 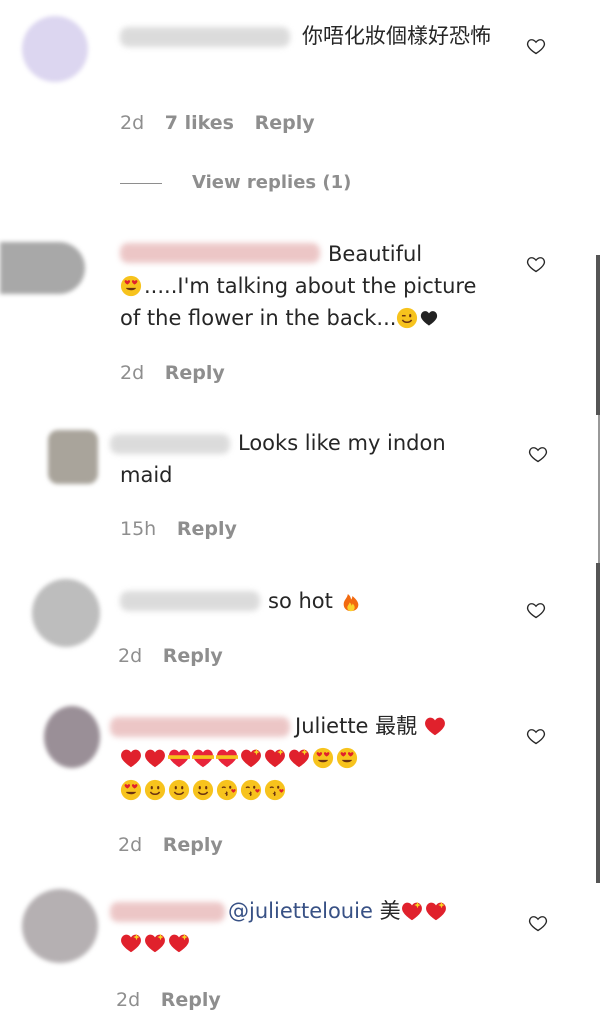 What do you see at coordinates (300, 601) in the screenshot?
I see `comment-body: so hot` at bounding box center [300, 601].